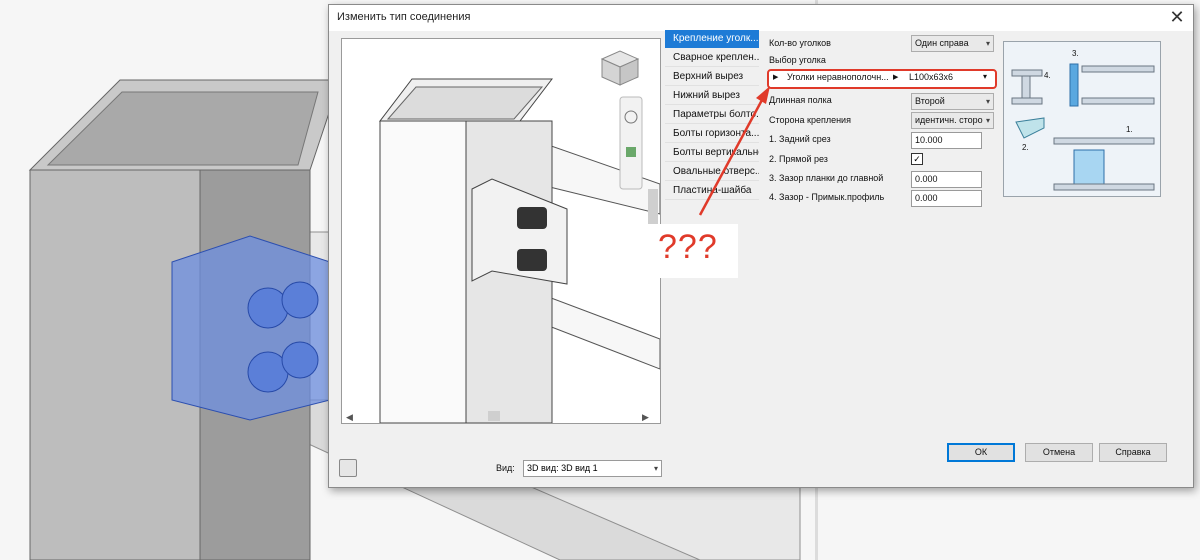 The image size is (1200, 560). I want to click on cancel-button: Отмена, so click(1059, 452).